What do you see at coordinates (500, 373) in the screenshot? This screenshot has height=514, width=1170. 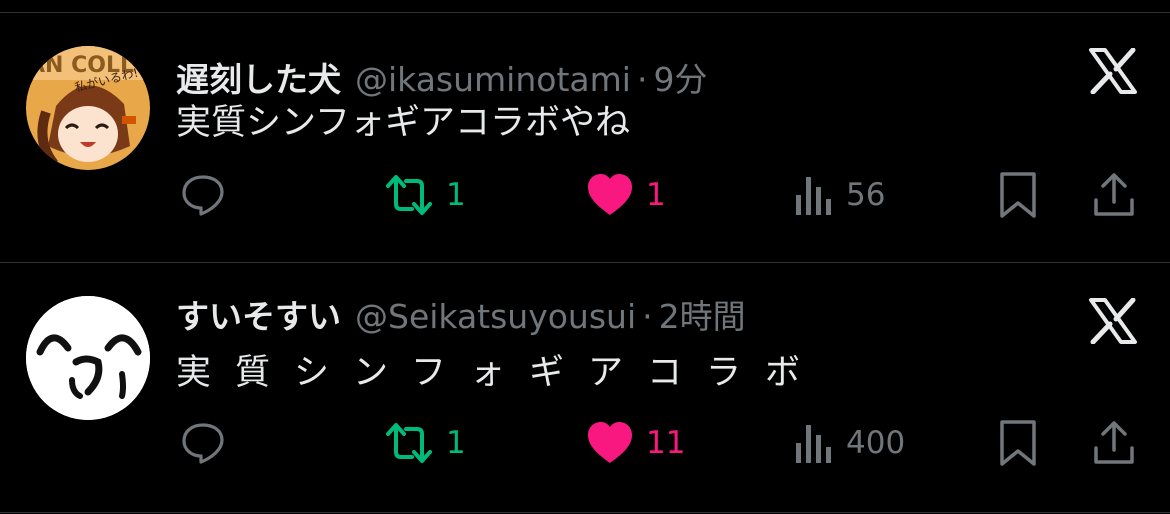 I see `tweet-text: 実質シンフォギアコラボ` at bounding box center [500, 373].